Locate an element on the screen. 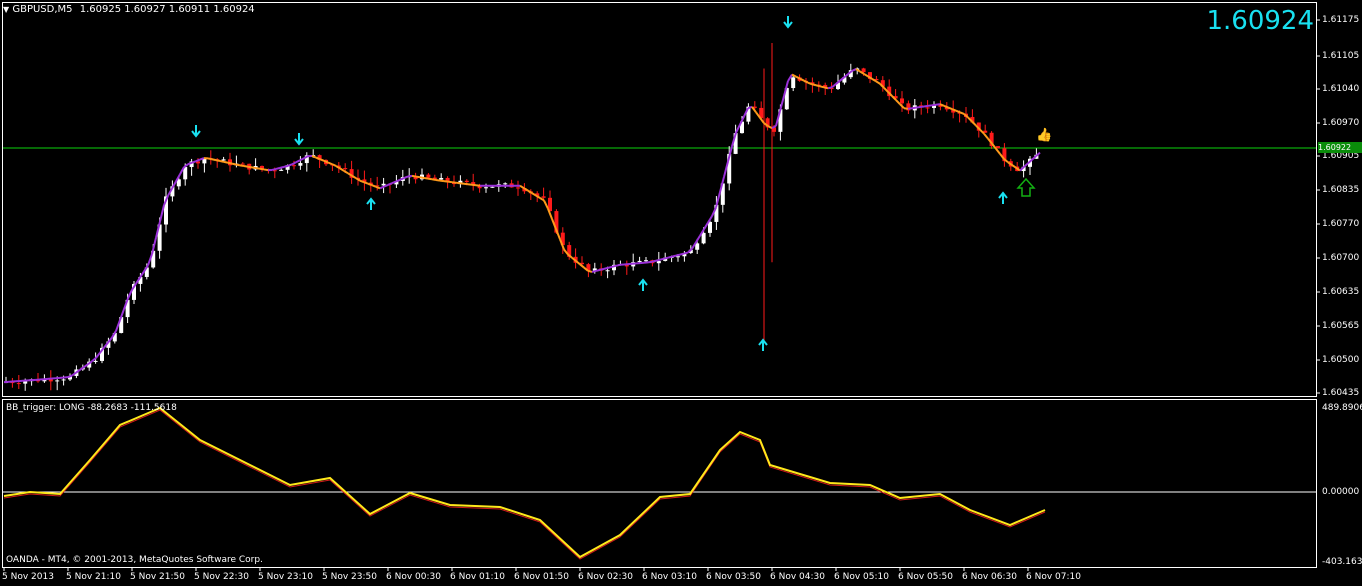  dropdown-triangle-icon: ▼ is located at coordinates (6, 9).